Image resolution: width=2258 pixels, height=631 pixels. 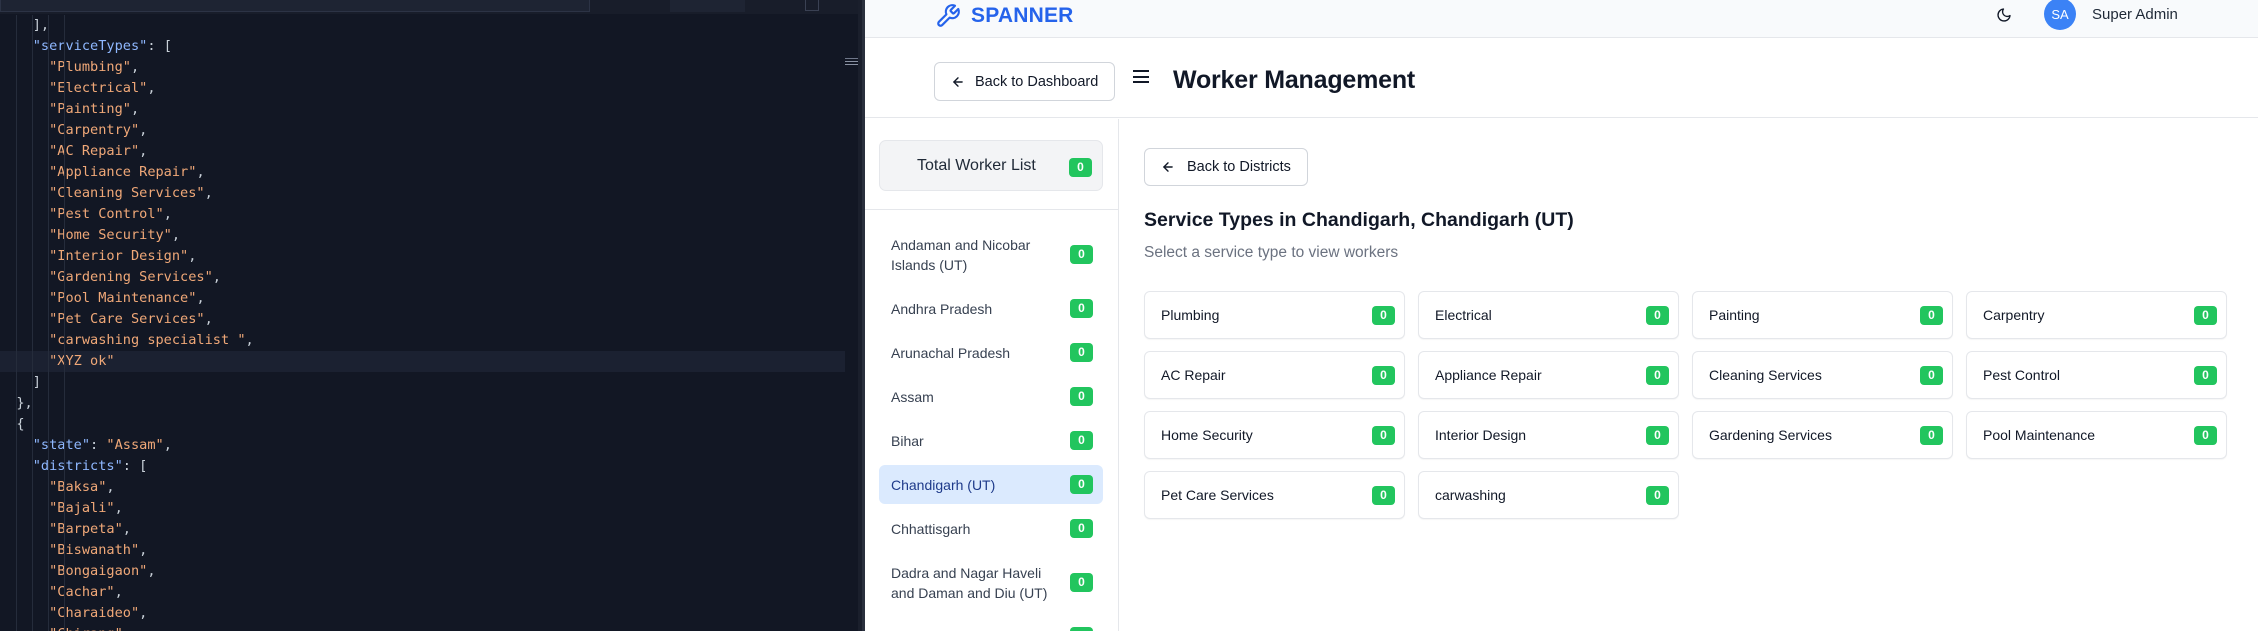 I want to click on code-line: "XYZ ok", so click(x=422, y=361).